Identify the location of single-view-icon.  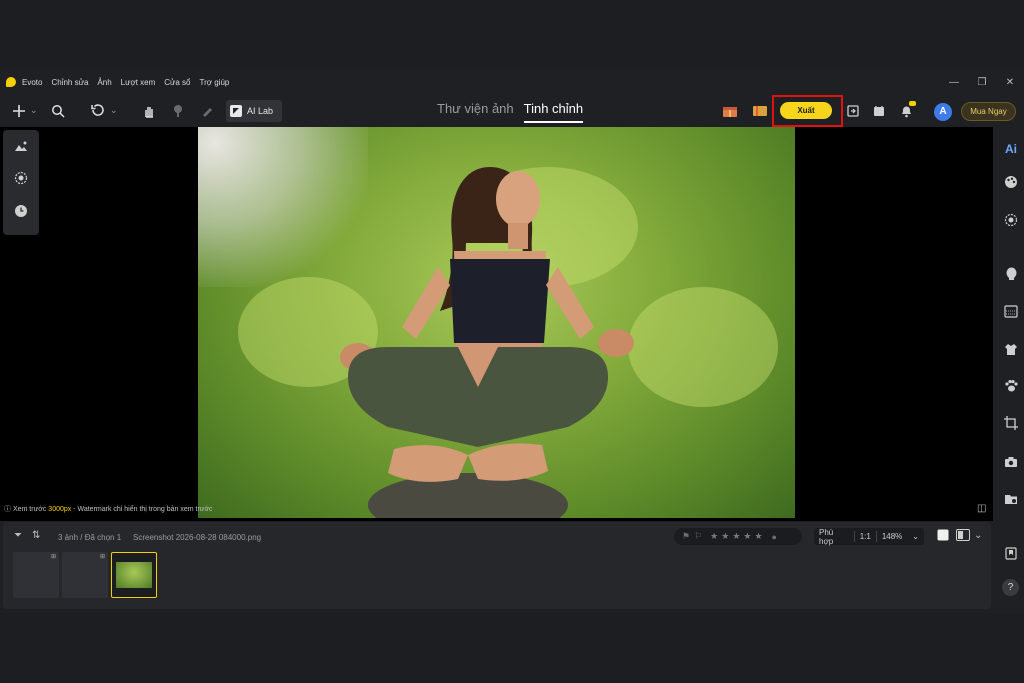
(943, 536).